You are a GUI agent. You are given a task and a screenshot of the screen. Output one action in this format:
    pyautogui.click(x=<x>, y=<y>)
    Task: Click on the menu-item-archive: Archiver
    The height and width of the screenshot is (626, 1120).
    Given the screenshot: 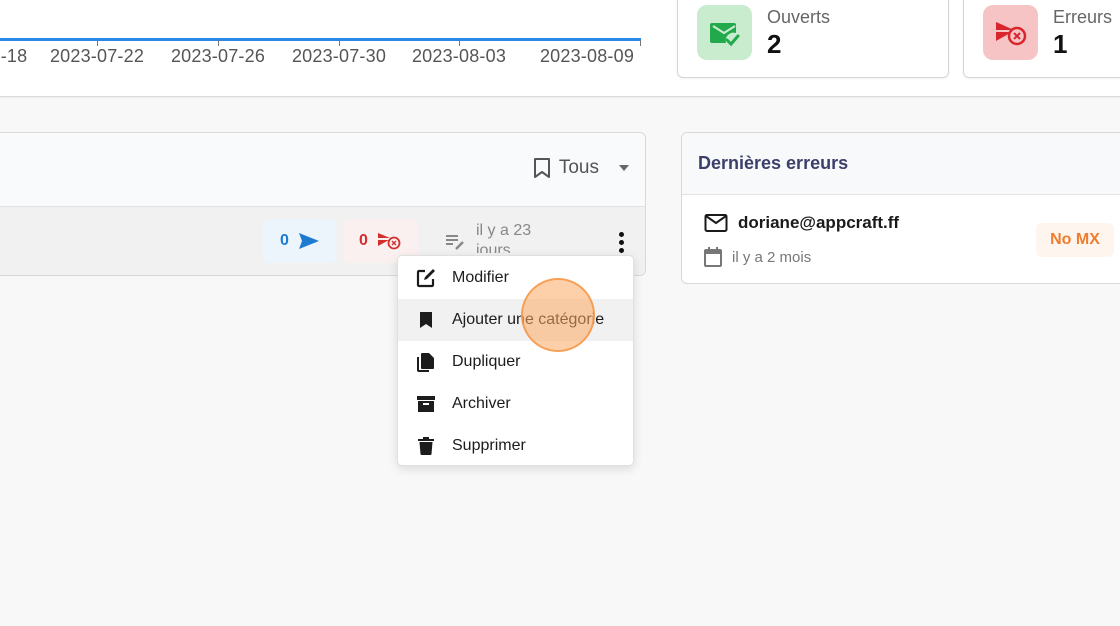 What is the action you would take?
    pyautogui.click(x=515, y=404)
    